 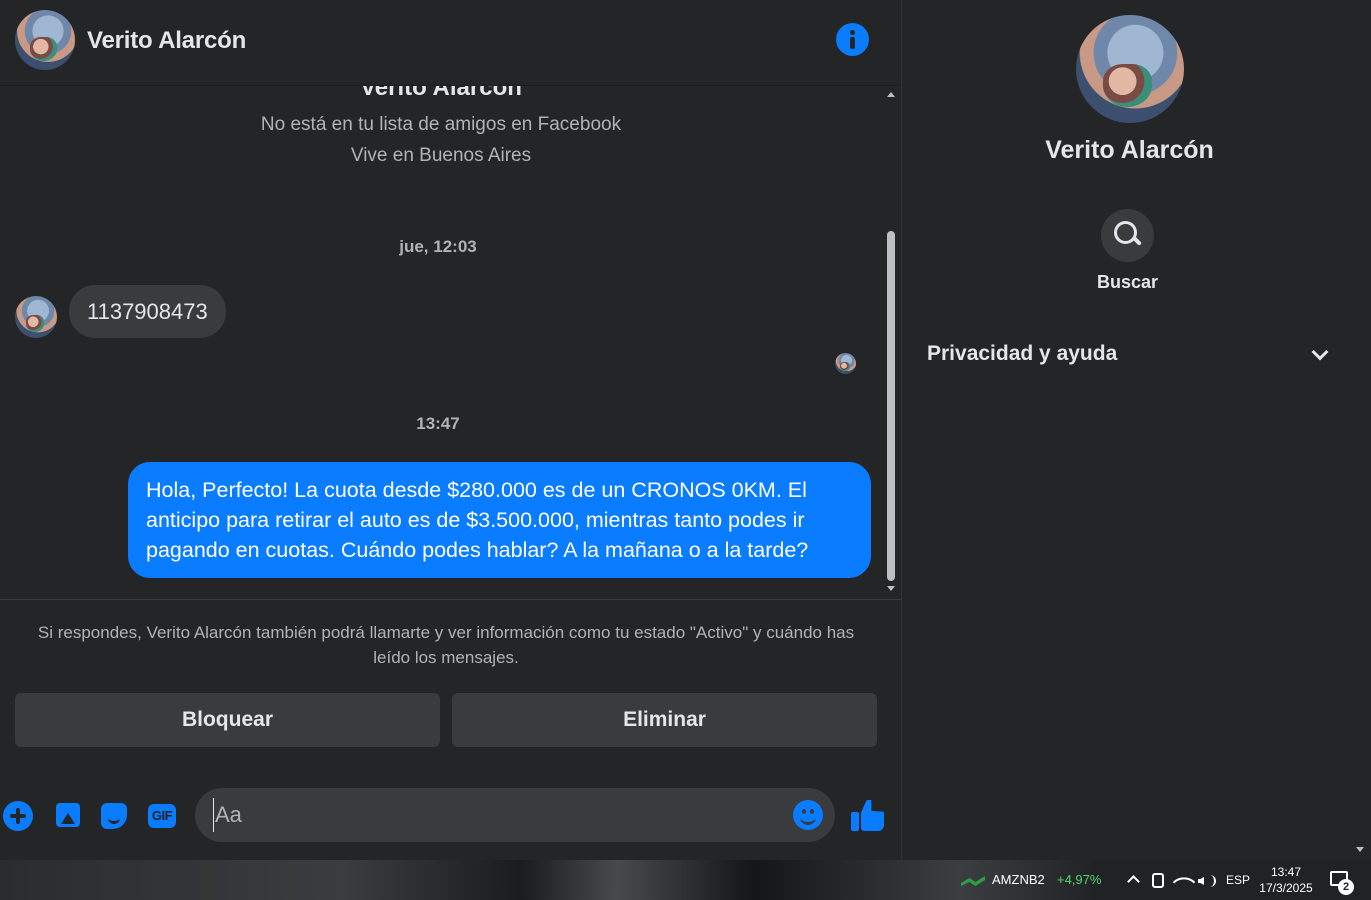 What do you see at coordinates (664, 720) in the screenshot?
I see `delete-button: Eliminar` at bounding box center [664, 720].